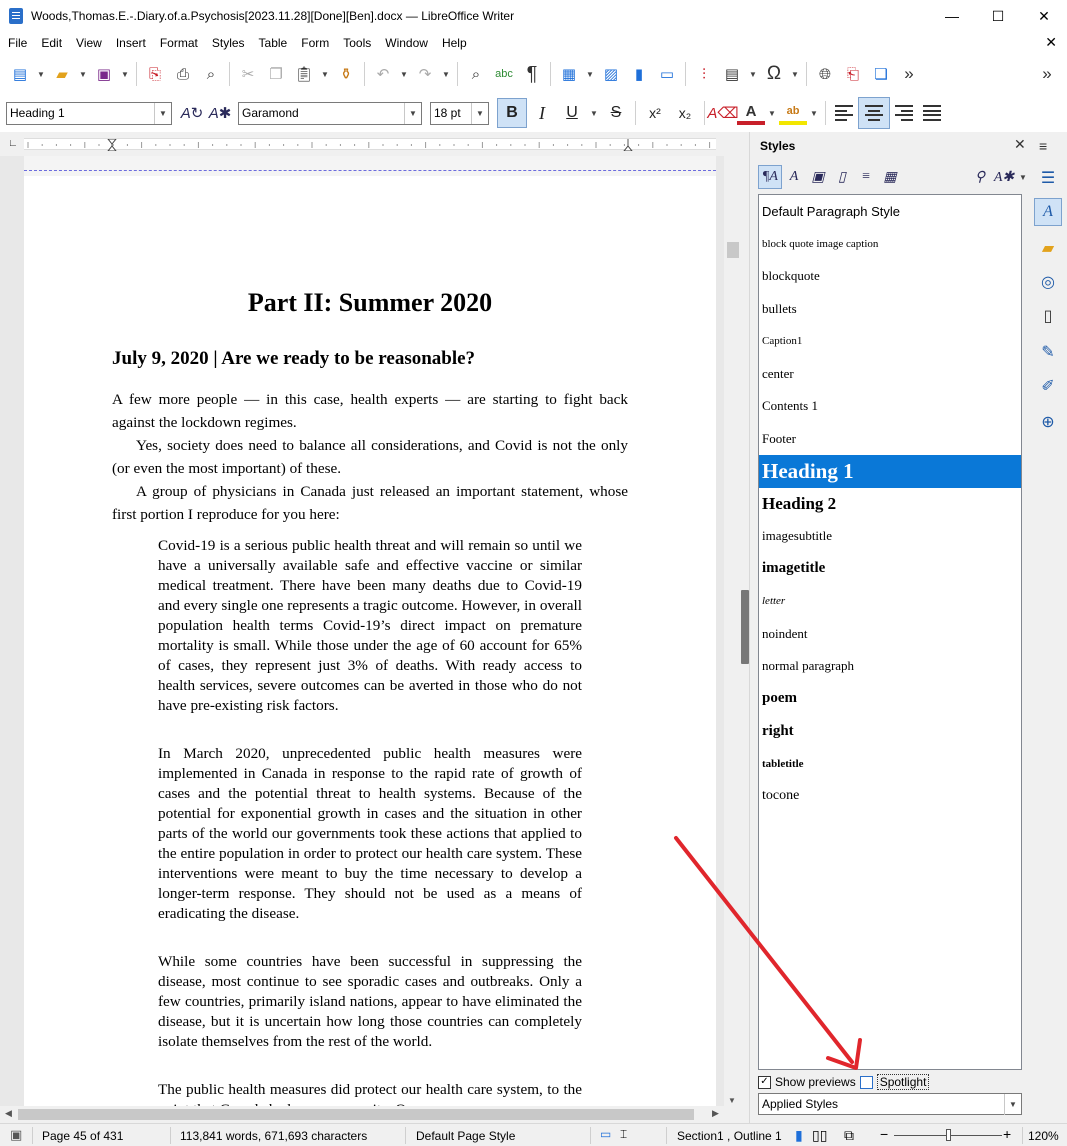  I want to click on print-icon: ⎙, so click(183, 74).